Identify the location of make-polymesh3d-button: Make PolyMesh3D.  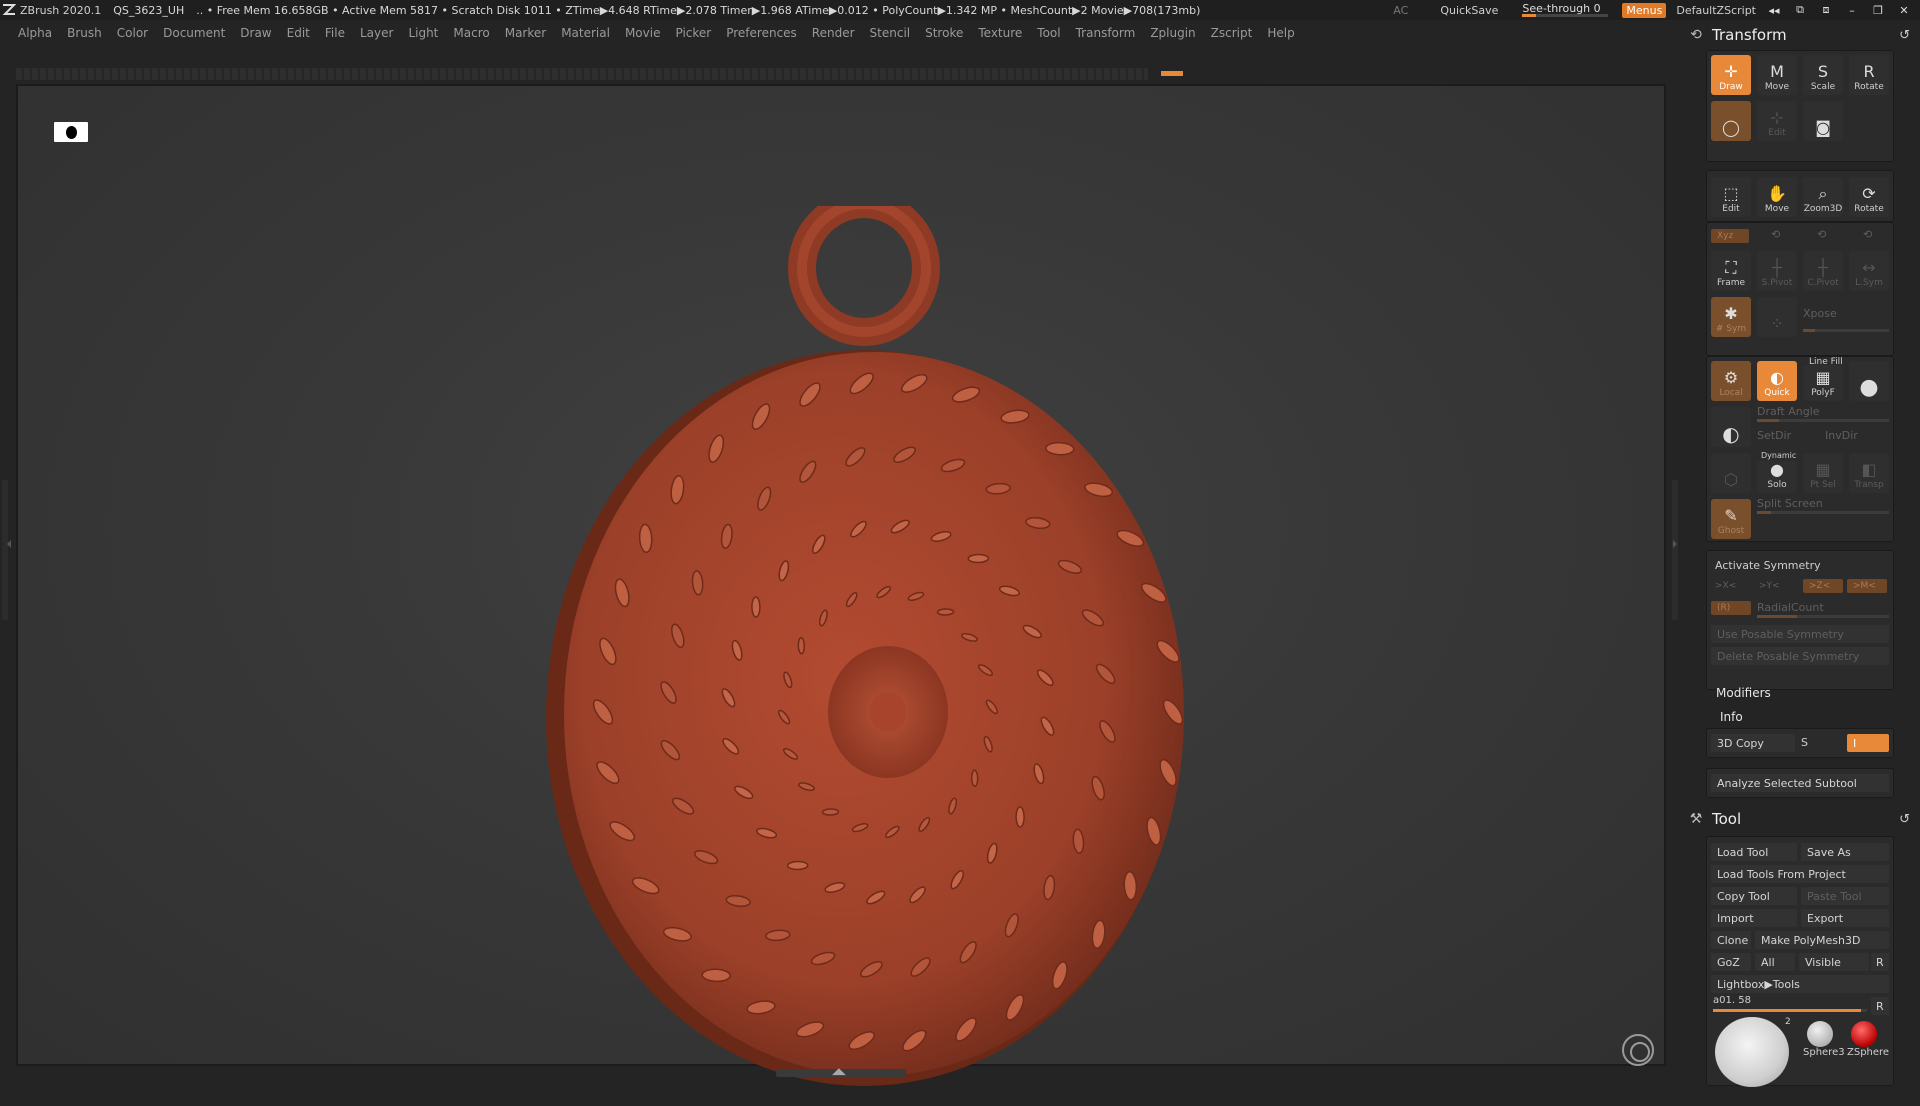
(1822, 940).